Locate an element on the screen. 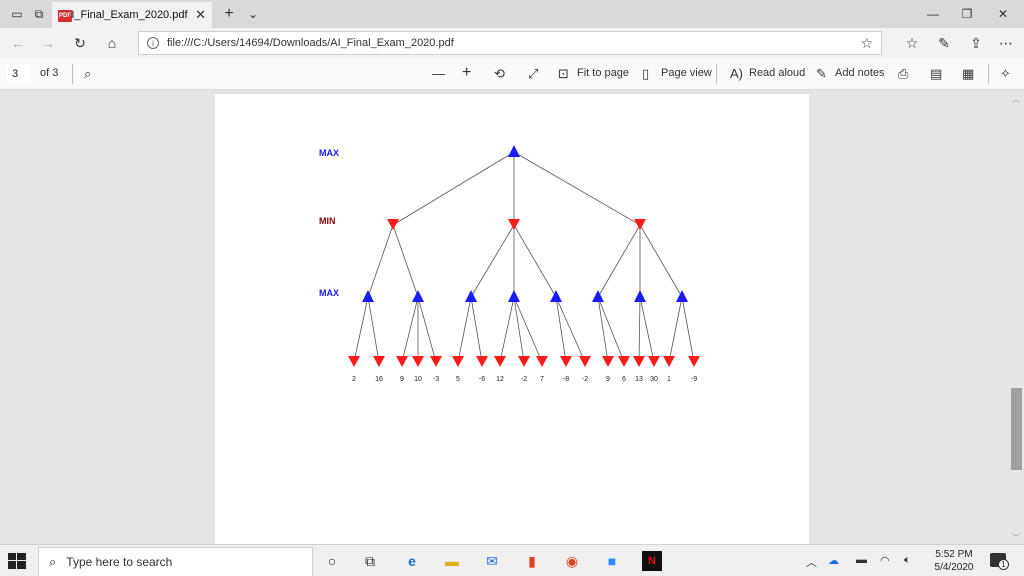 The height and width of the screenshot is (576, 1024). clock-time: 5:52 PM is located at coordinates (954, 554).